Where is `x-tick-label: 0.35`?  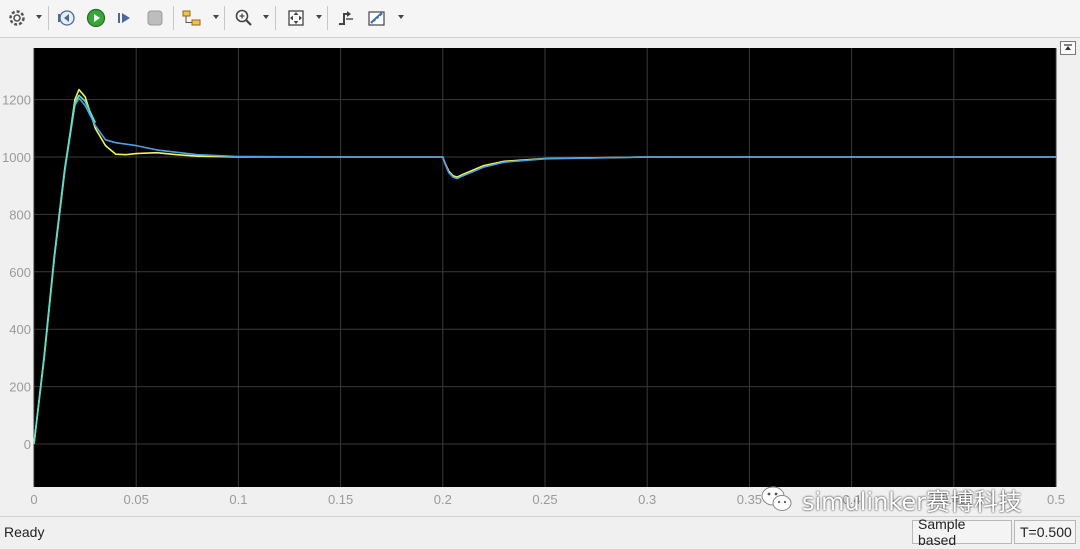 x-tick-label: 0.35 is located at coordinates (749, 499).